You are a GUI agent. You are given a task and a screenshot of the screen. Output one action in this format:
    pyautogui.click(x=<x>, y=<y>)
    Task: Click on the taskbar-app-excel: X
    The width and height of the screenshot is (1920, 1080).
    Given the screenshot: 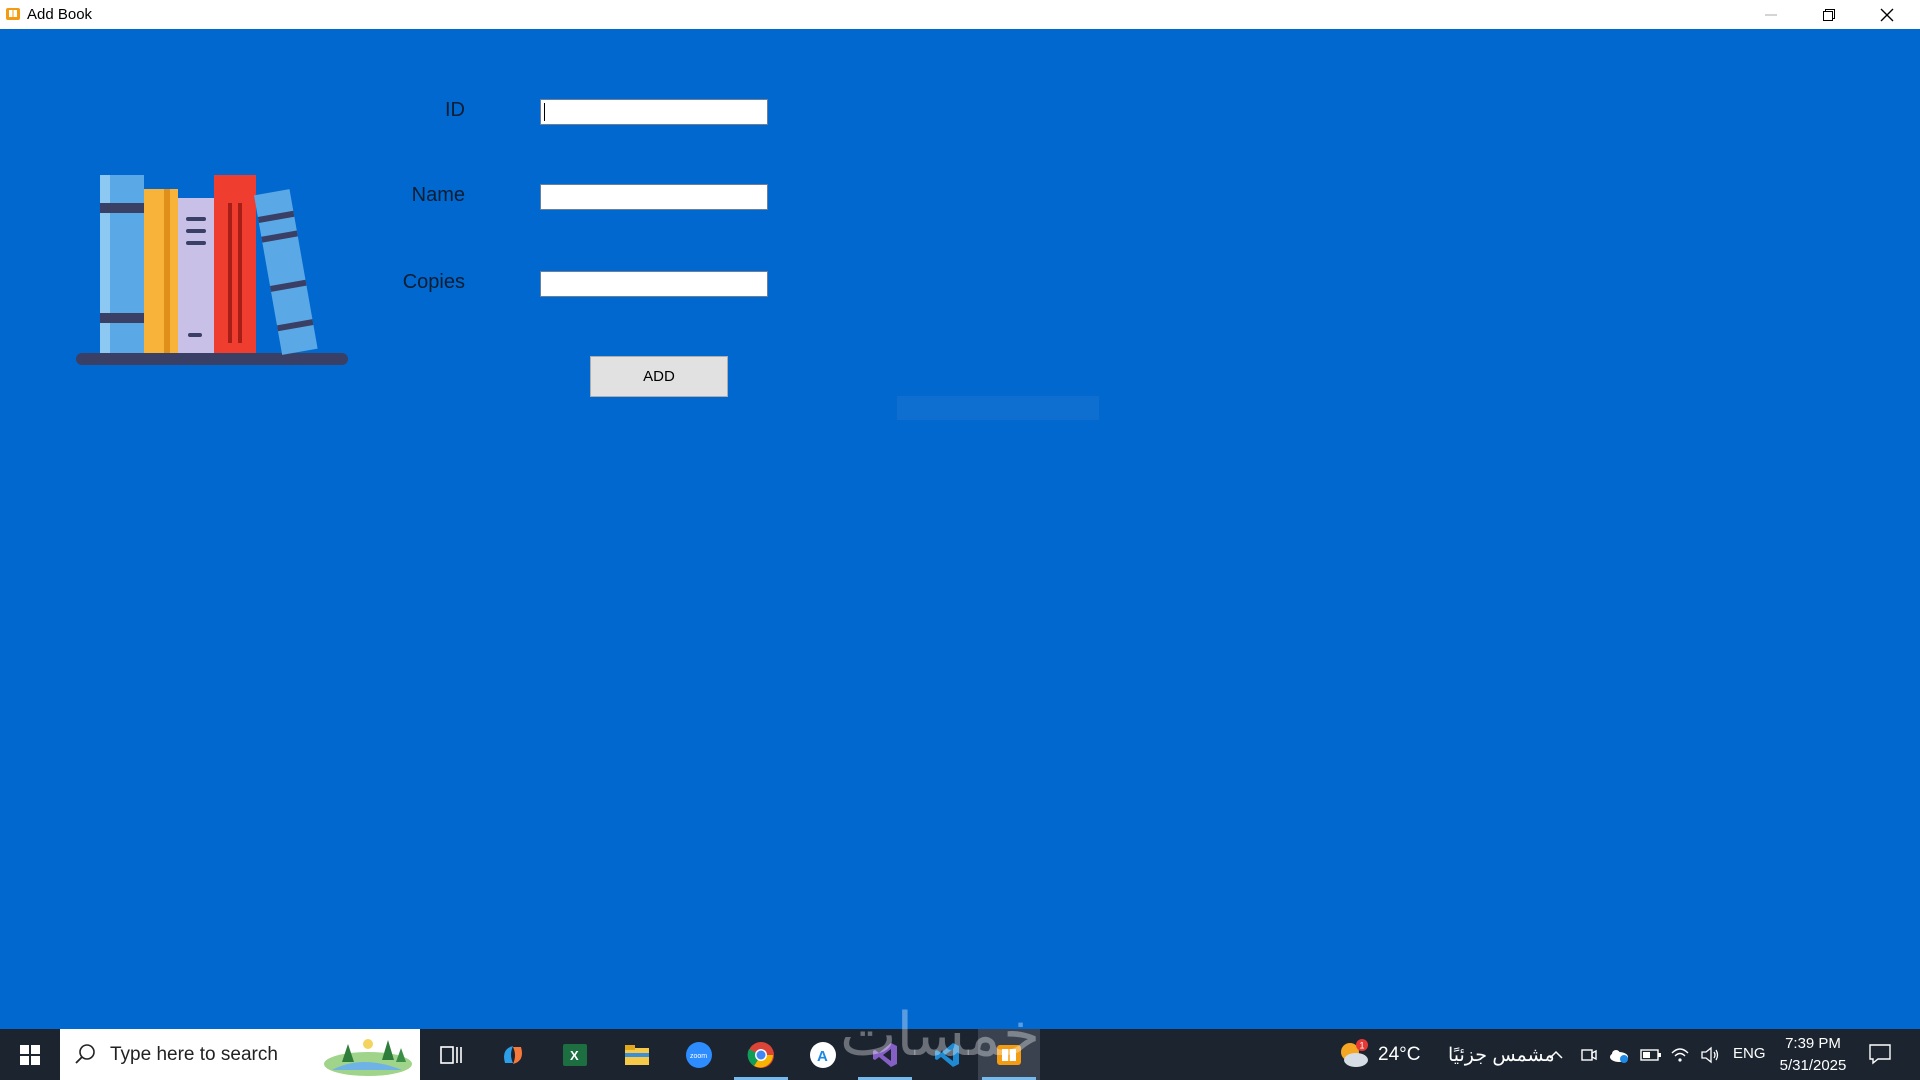 What is the action you would take?
    pyautogui.click(x=575, y=1054)
    